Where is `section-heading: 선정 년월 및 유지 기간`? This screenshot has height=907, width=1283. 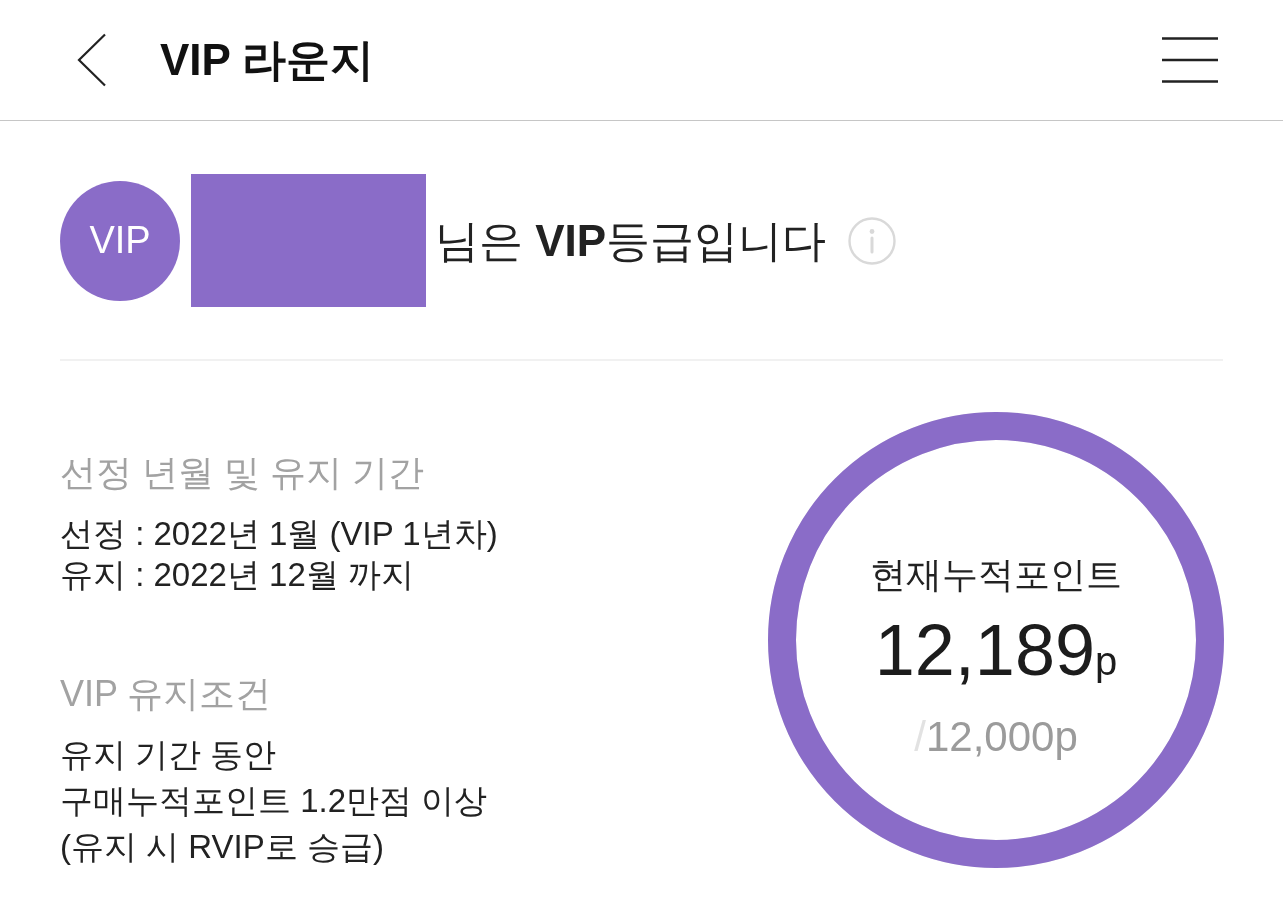 section-heading: 선정 년월 및 유지 기간 is located at coordinates (242, 473).